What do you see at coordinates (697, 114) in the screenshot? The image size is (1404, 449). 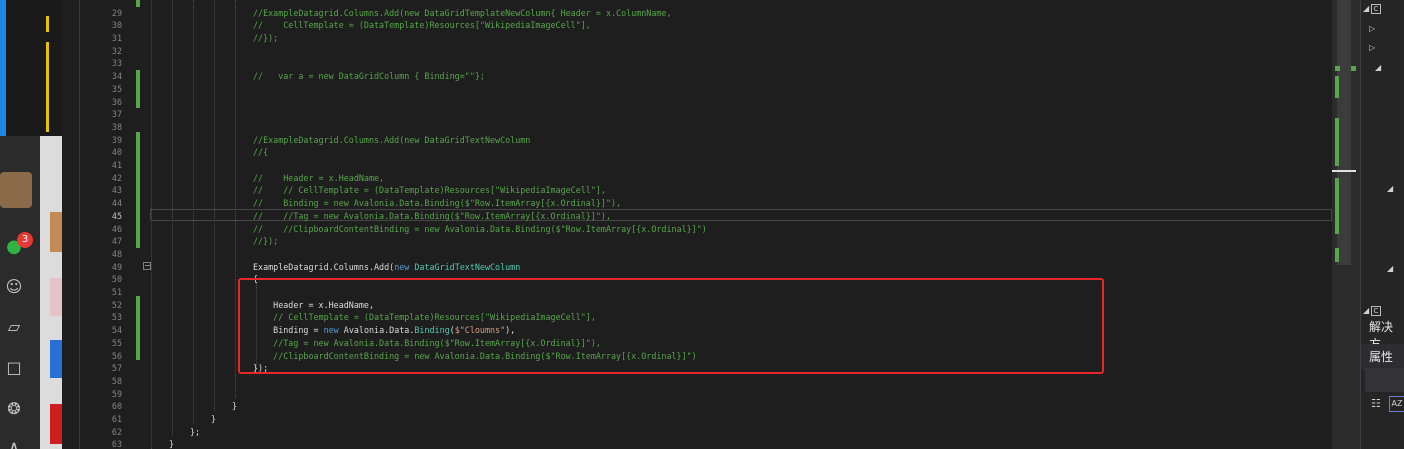 I see `code-line: 37` at bounding box center [697, 114].